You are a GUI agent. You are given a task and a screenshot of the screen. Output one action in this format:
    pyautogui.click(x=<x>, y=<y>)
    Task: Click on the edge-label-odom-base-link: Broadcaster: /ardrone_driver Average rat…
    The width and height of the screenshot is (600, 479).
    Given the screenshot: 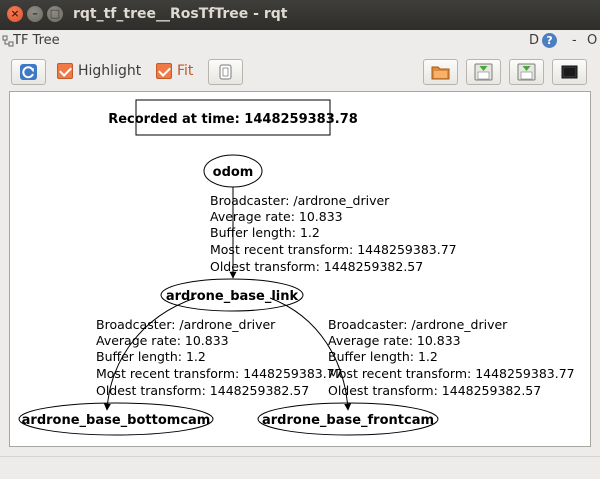 What is the action you would take?
    pyautogui.click(x=333, y=233)
    